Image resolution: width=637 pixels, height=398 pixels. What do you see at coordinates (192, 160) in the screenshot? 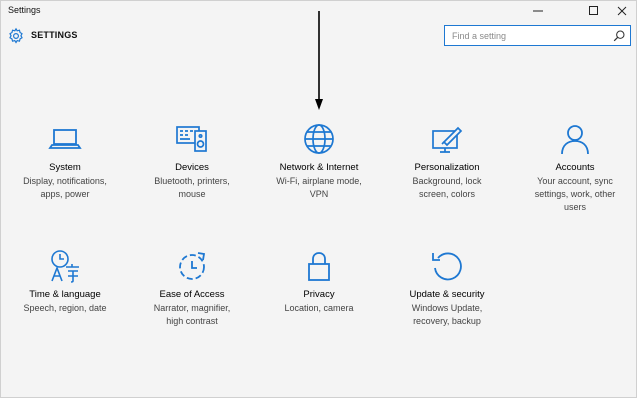
I see `tile-devices: Devices Bluetooth, printers, mouse` at bounding box center [192, 160].